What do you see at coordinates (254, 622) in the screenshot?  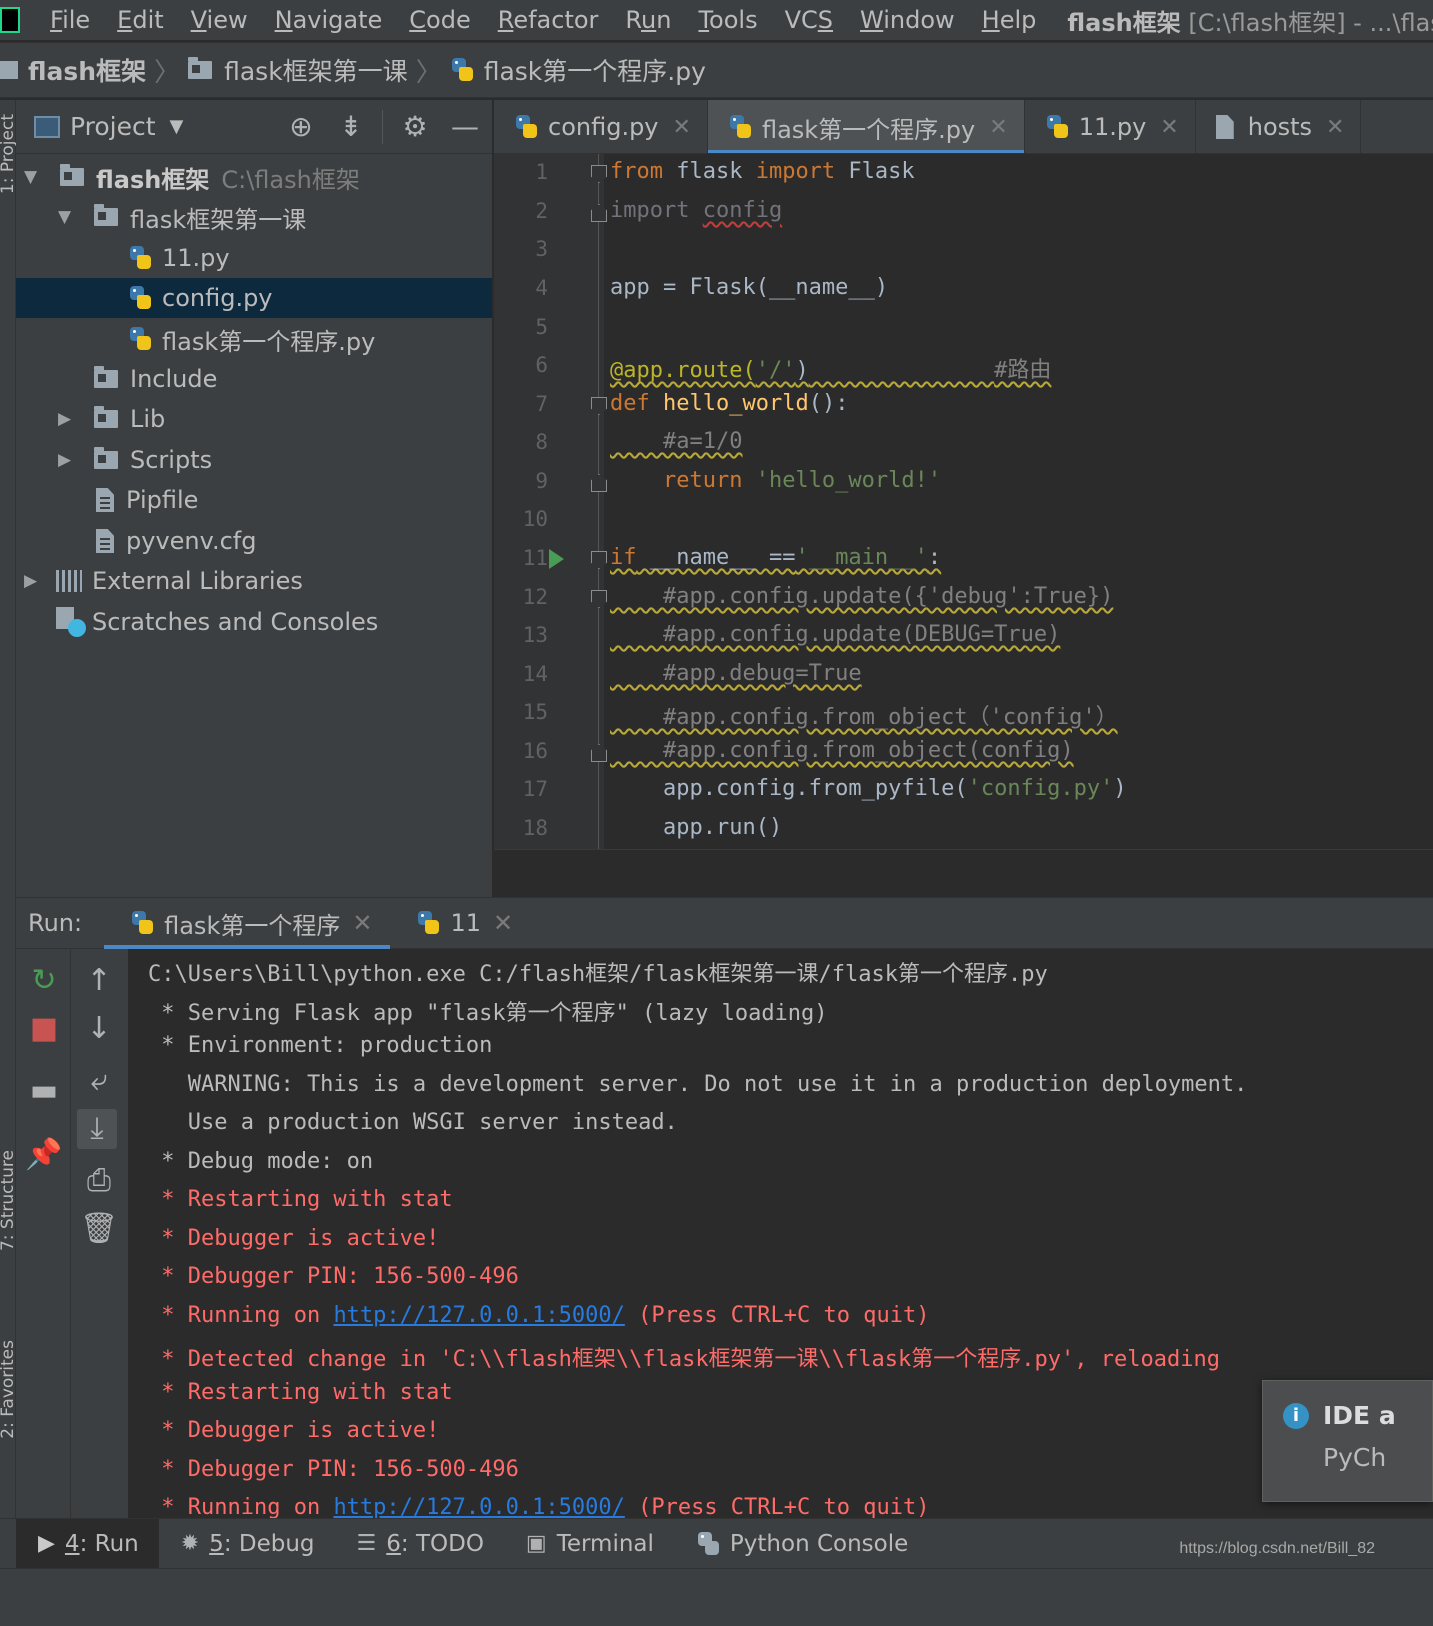 I see `tree-item-scratches: Scratches and Consoles` at bounding box center [254, 622].